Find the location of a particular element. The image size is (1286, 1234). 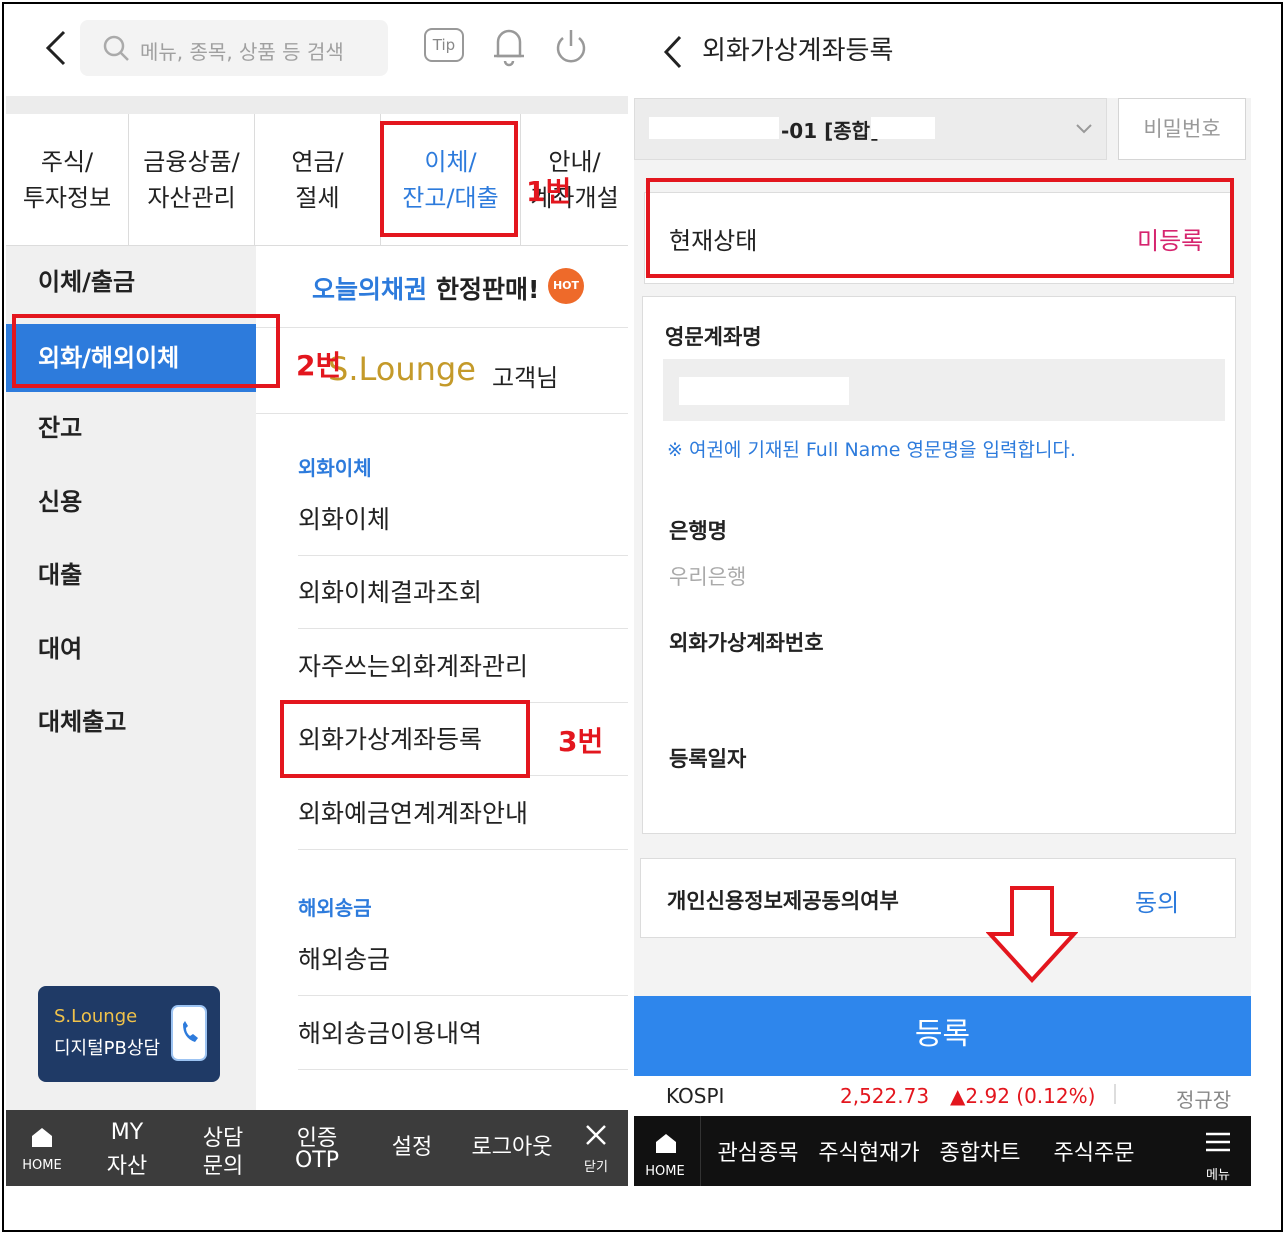

password-button: 비밀번호 is located at coordinates (1182, 129).